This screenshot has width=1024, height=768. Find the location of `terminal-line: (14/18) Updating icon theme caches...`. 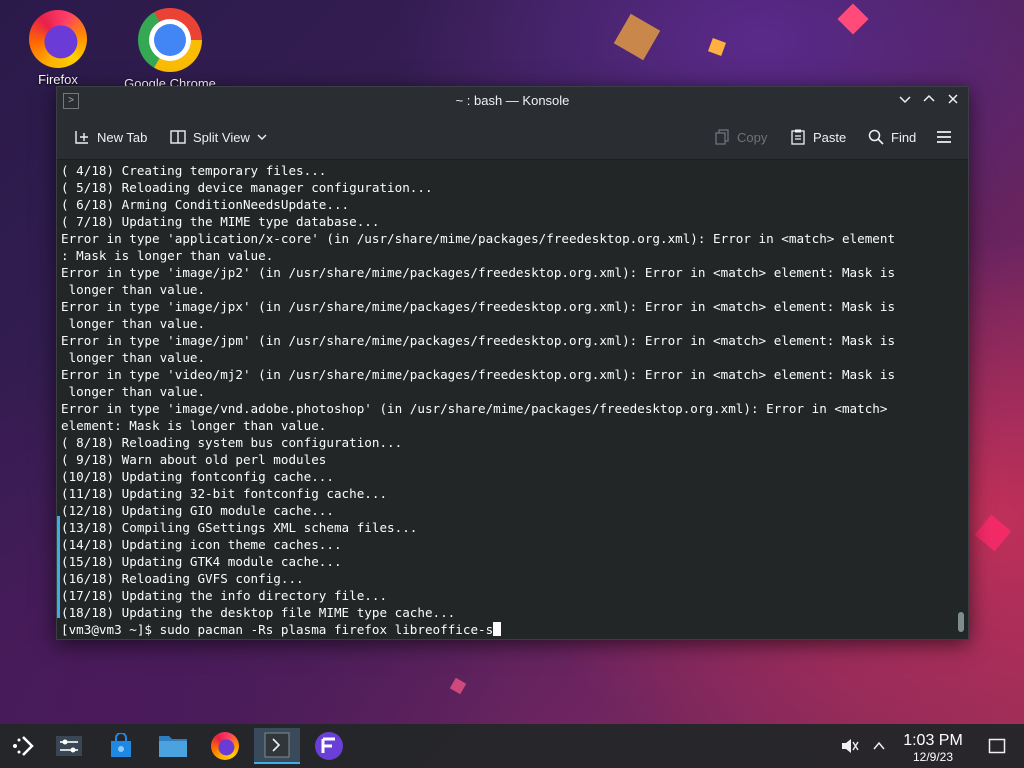

terminal-line: (14/18) Updating icon theme caches... is located at coordinates (201, 544).